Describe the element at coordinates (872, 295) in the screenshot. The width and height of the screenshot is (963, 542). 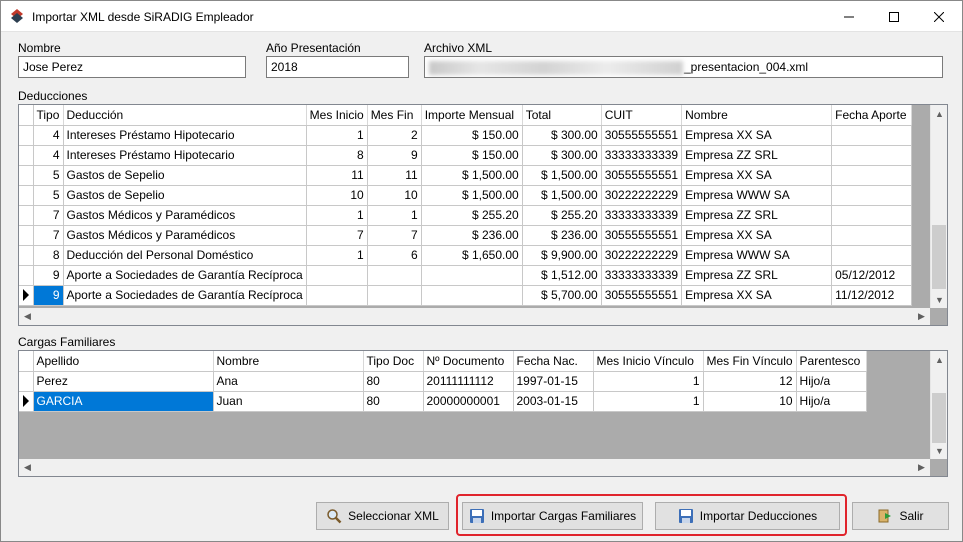
I see `table-cell: 11/12/2012` at that location.